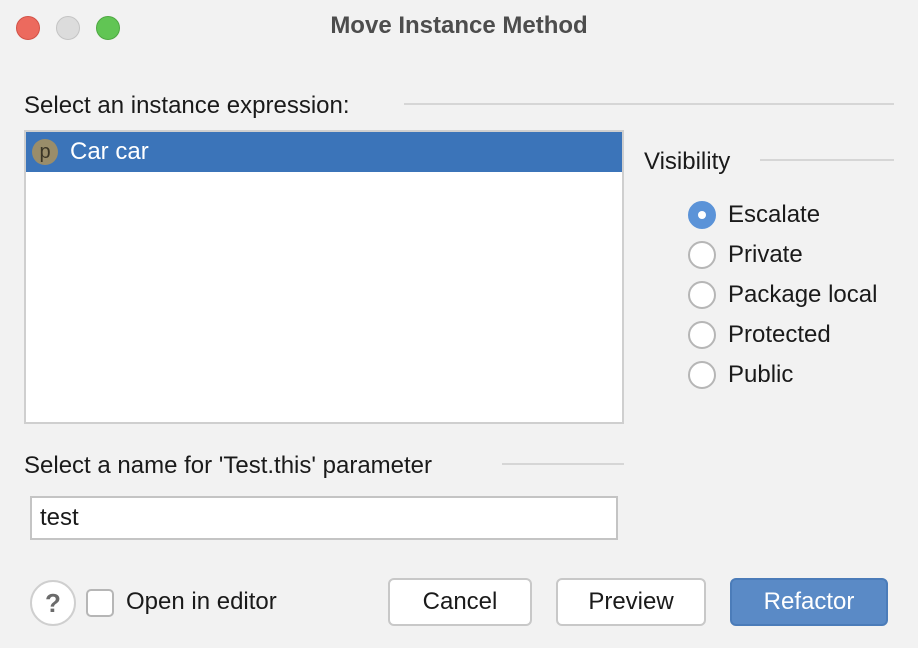  What do you see at coordinates (187, 105) in the screenshot?
I see `instance-expression-label: Select an instance expression:` at bounding box center [187, 105].